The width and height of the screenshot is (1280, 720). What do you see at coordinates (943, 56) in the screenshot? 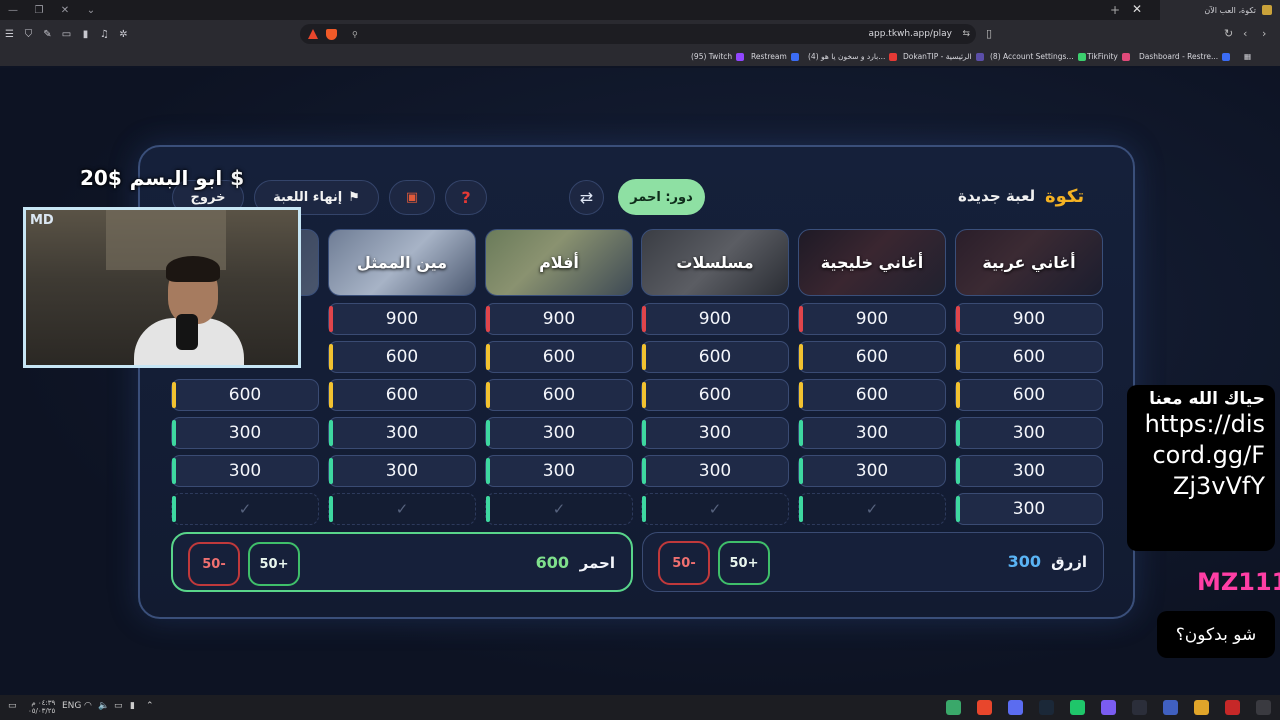
I see `bookmark-dokantip: DokanTIP - الرئيسية` at bounding box center [943, 56].